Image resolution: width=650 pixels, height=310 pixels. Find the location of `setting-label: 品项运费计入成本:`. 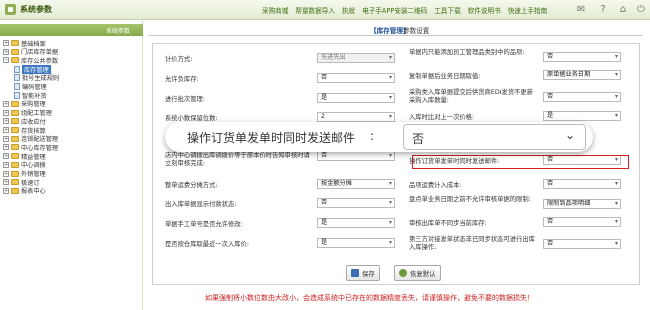

setting-label: 品项运费计入成本: is located at coordinates (435, 185).